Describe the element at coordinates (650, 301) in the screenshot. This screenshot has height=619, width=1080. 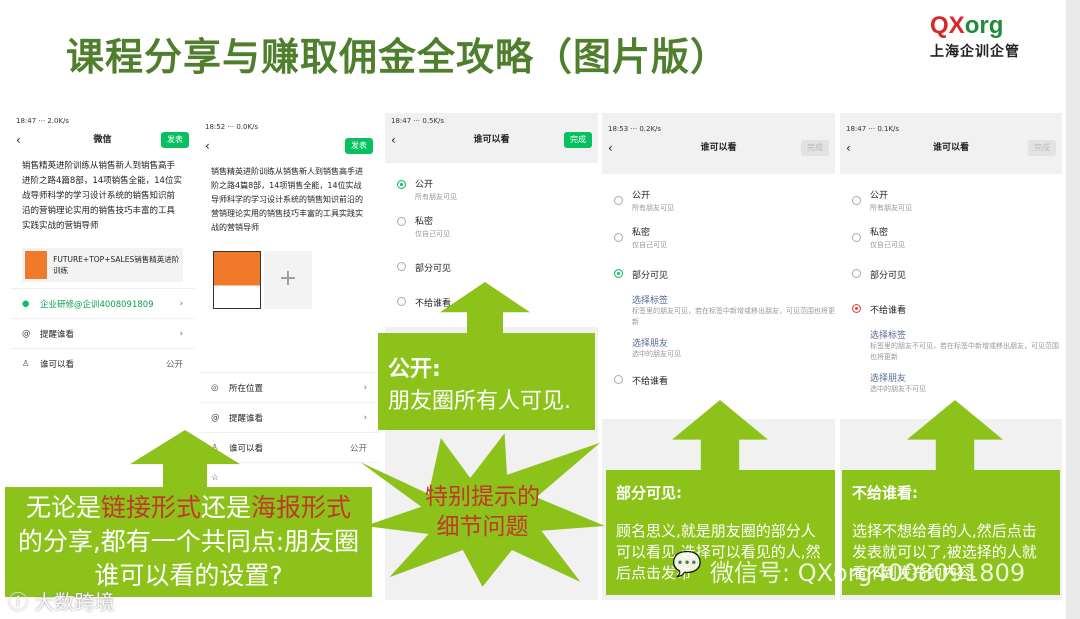
I see `select-tag-label: 选择标签` at that location.